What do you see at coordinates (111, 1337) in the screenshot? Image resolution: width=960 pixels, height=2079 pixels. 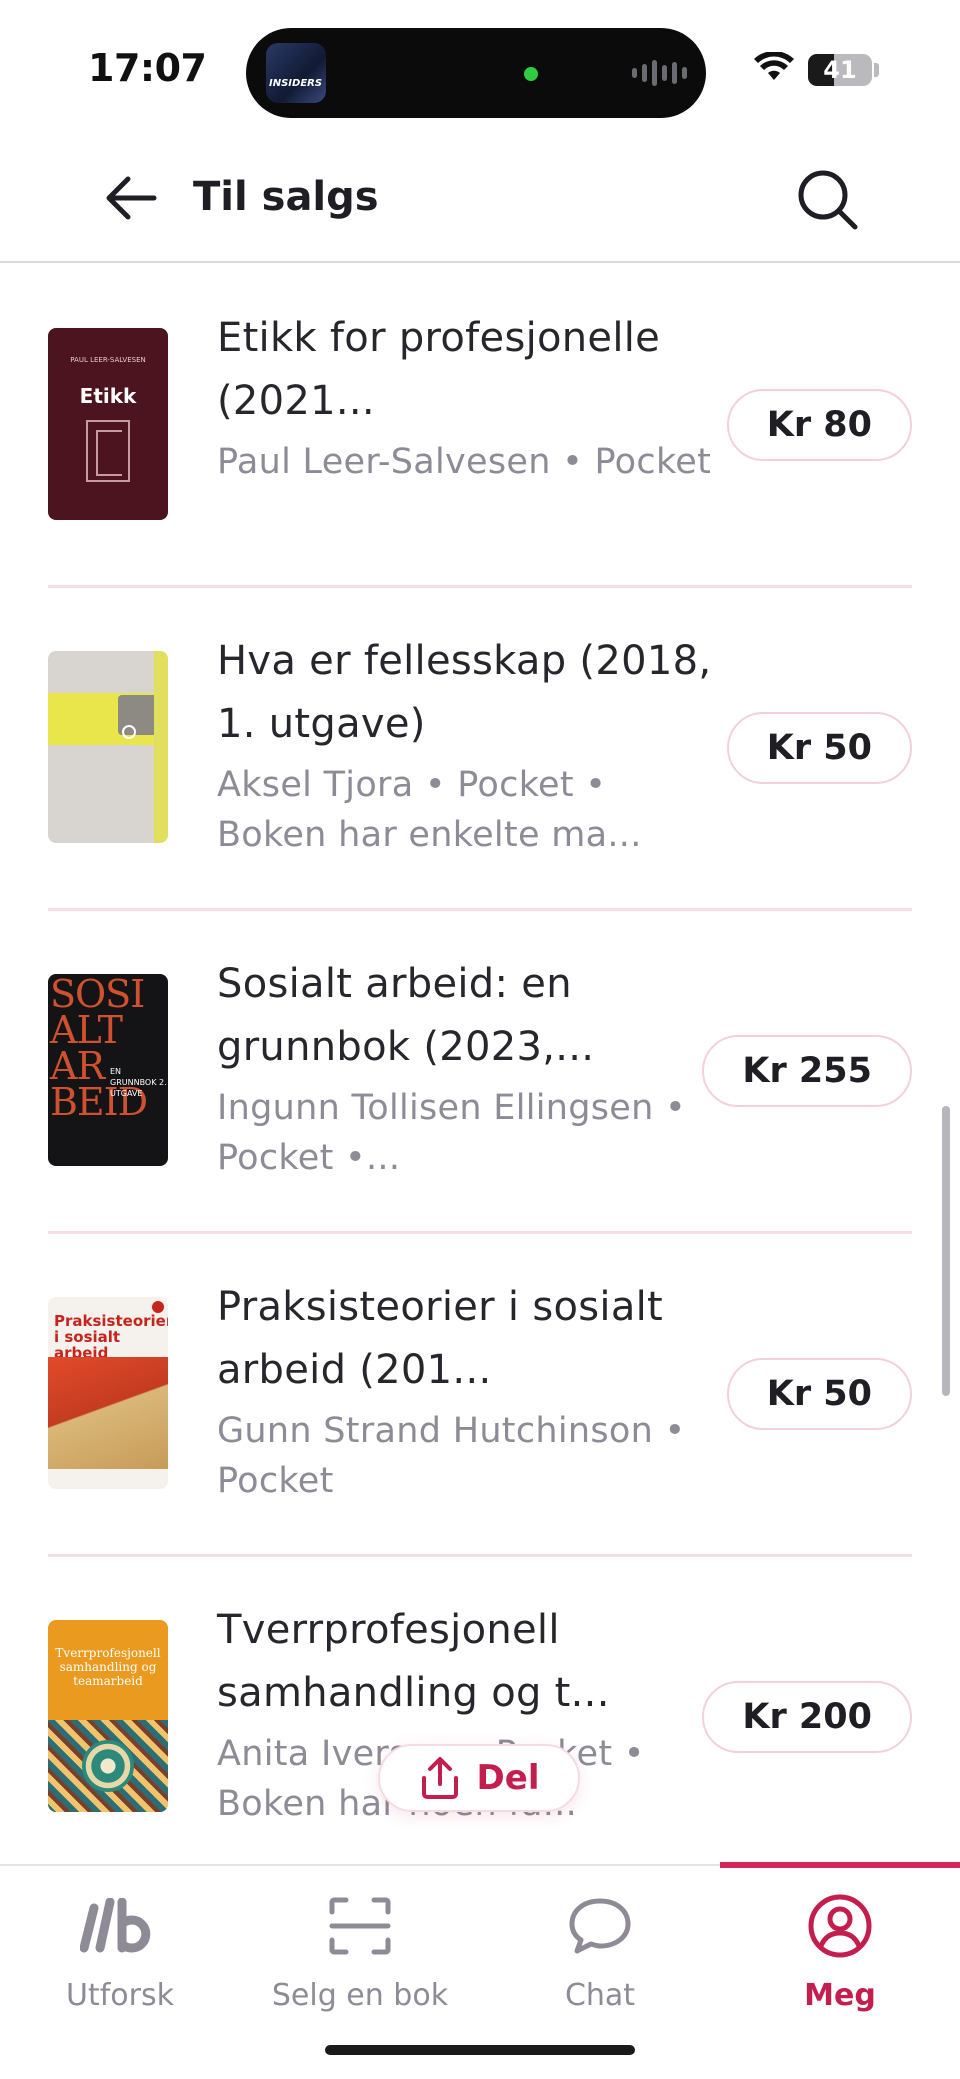 I see `cover-title: Praksisteorier i sosialt arbeid` at bounding box center [111, 1337].